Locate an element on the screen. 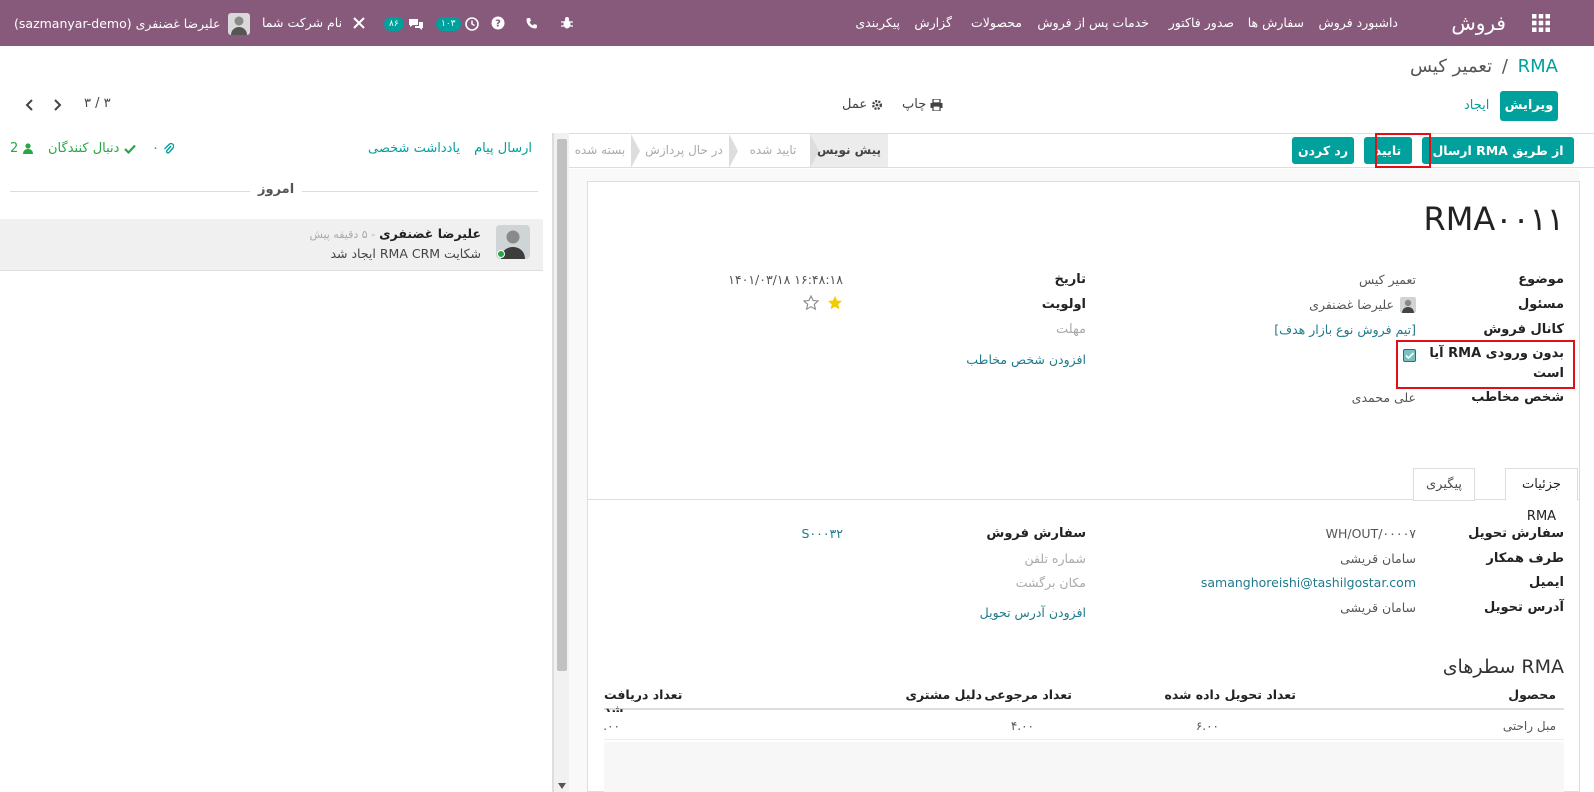 The height and width of the screenshot is (792, 1594). subject-value: تعمیر کیس is located at coordinates (1387, 279).